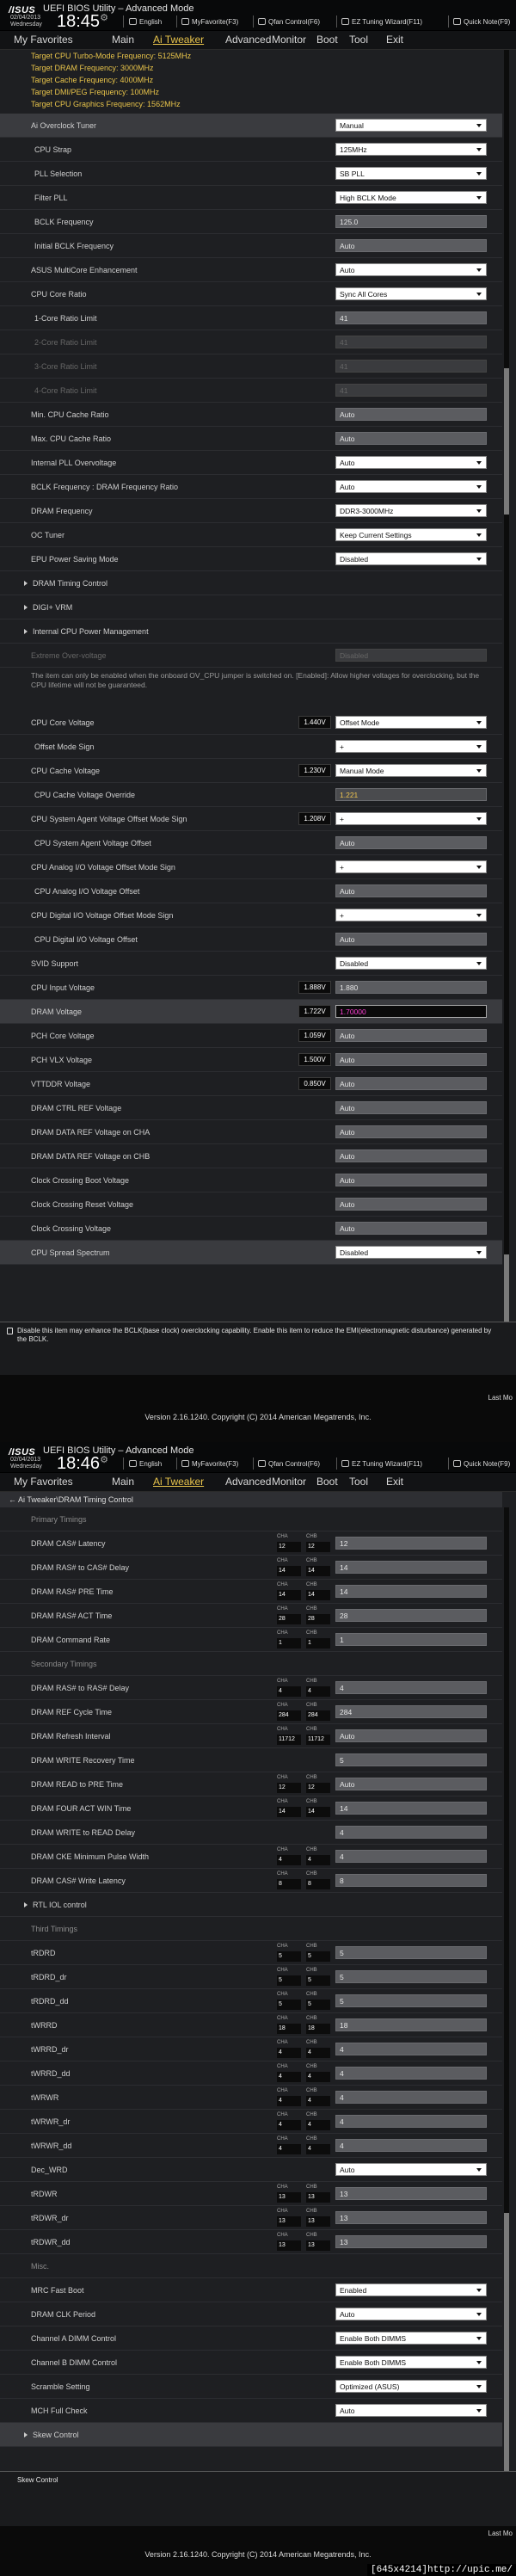 This screenshot has height=2576, width=516. What do you see at coordinates (251, 174) in the screenshot?
I see `setting-row-pll-selection: PLL Selection SB PLL` at bounding box center [251, 174].